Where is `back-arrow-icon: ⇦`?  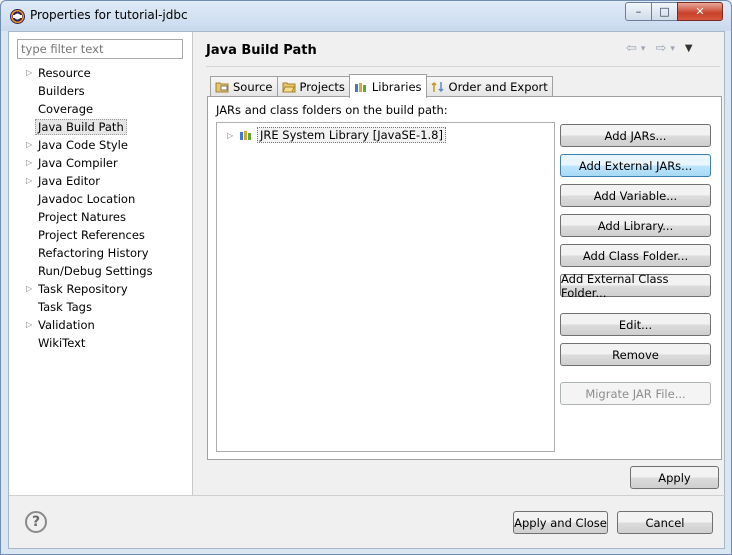
back-arrow-icon: ⇦ is located at coordinates (631, 48).